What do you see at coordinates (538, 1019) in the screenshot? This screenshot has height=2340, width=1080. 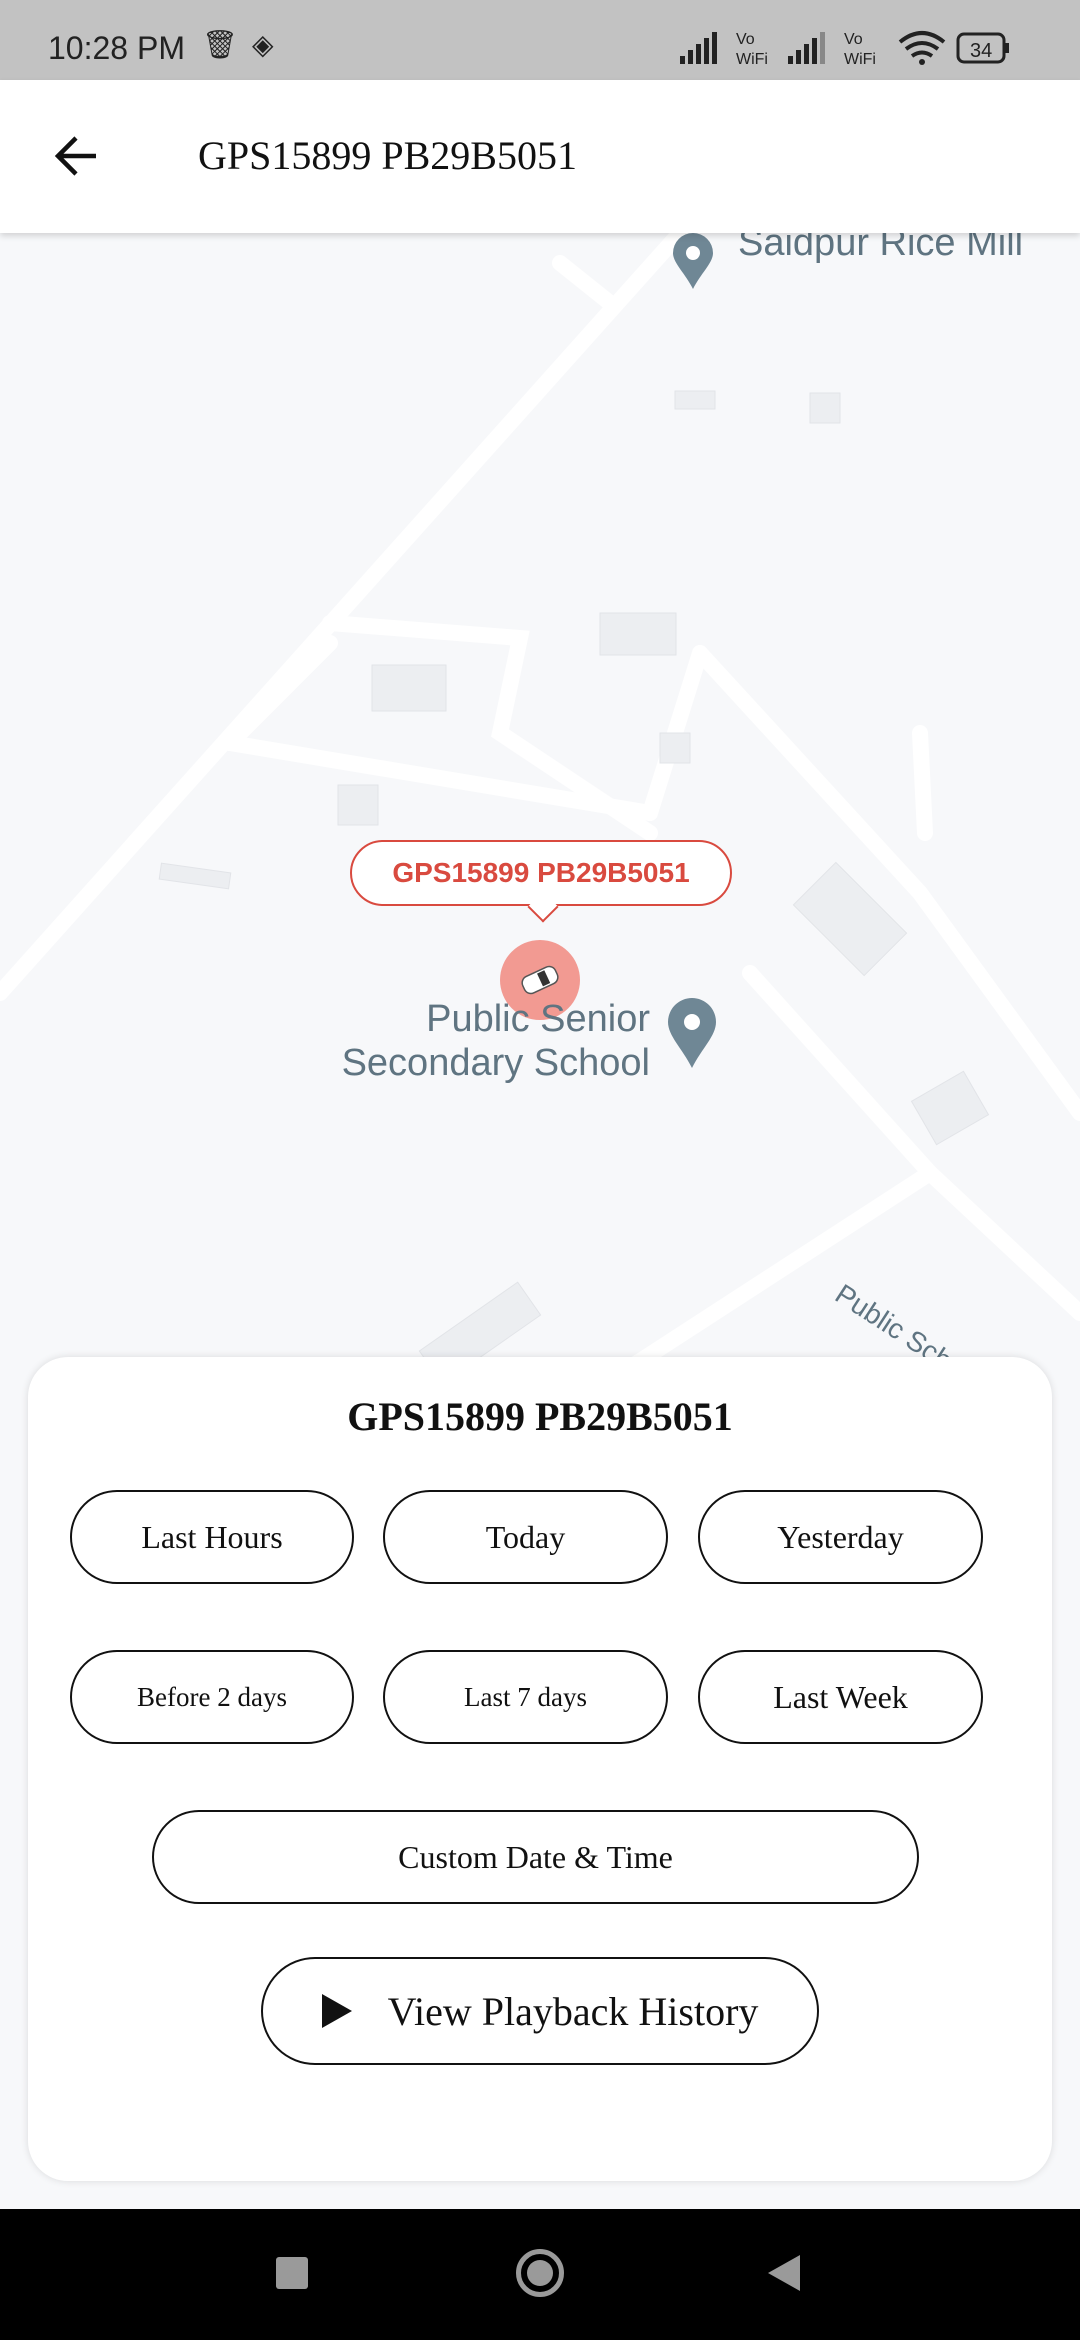 I see `poi-line: Public Senior` at bounding box center [538, 1019].